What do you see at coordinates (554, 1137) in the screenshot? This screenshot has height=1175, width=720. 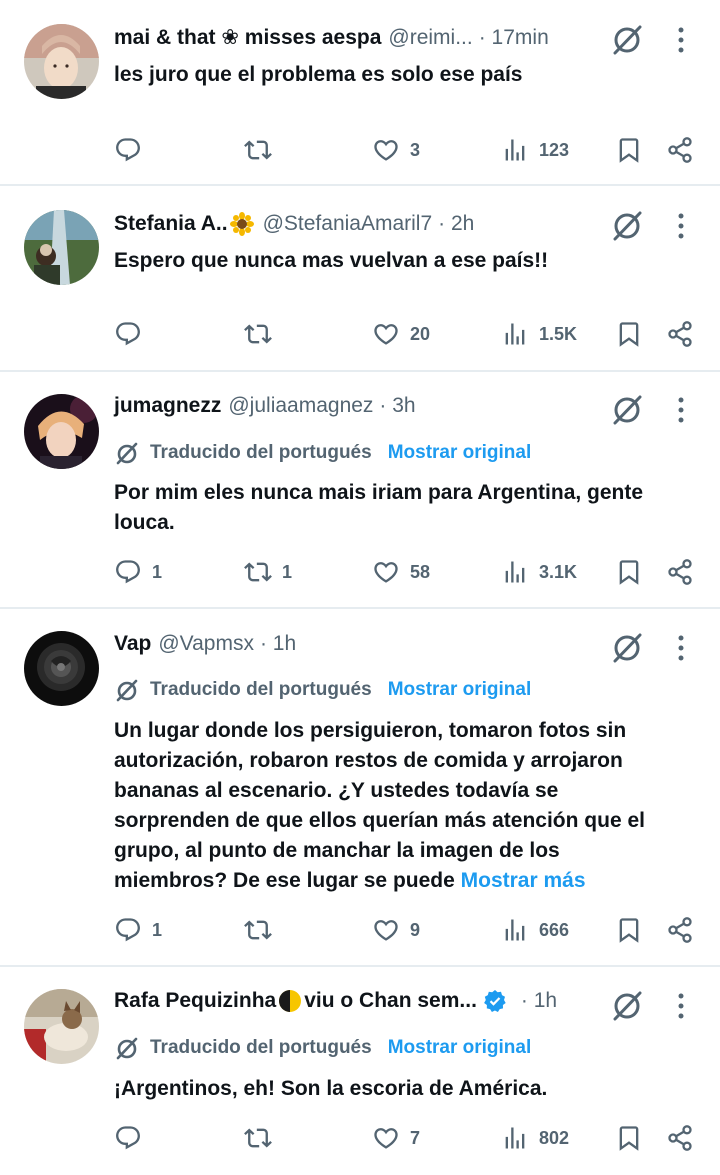 I see `view-count: 802` at bounding box center [554, 1137].